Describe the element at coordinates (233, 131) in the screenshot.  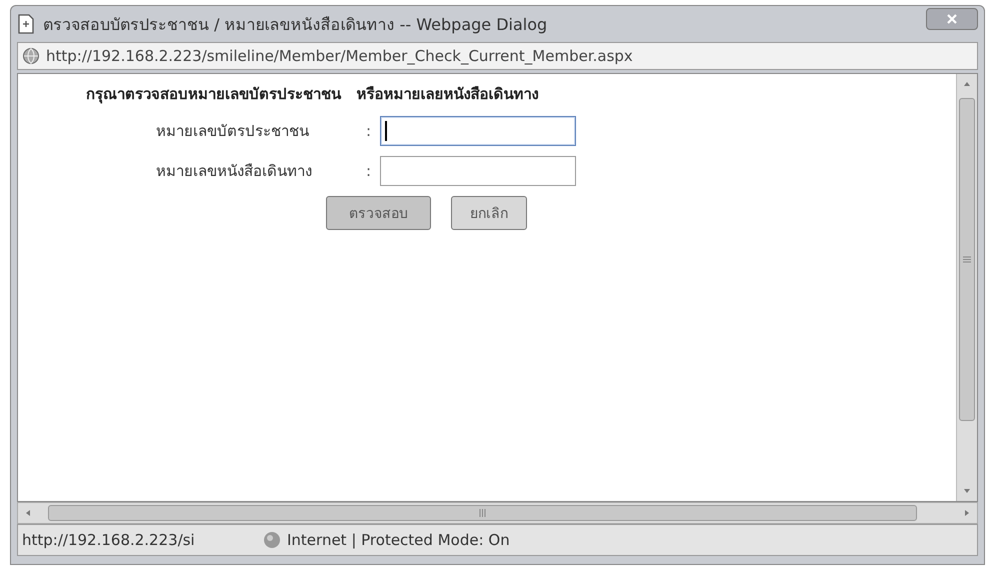
I see `field-label: หมายเลขบัตรประชาชน` at that location.